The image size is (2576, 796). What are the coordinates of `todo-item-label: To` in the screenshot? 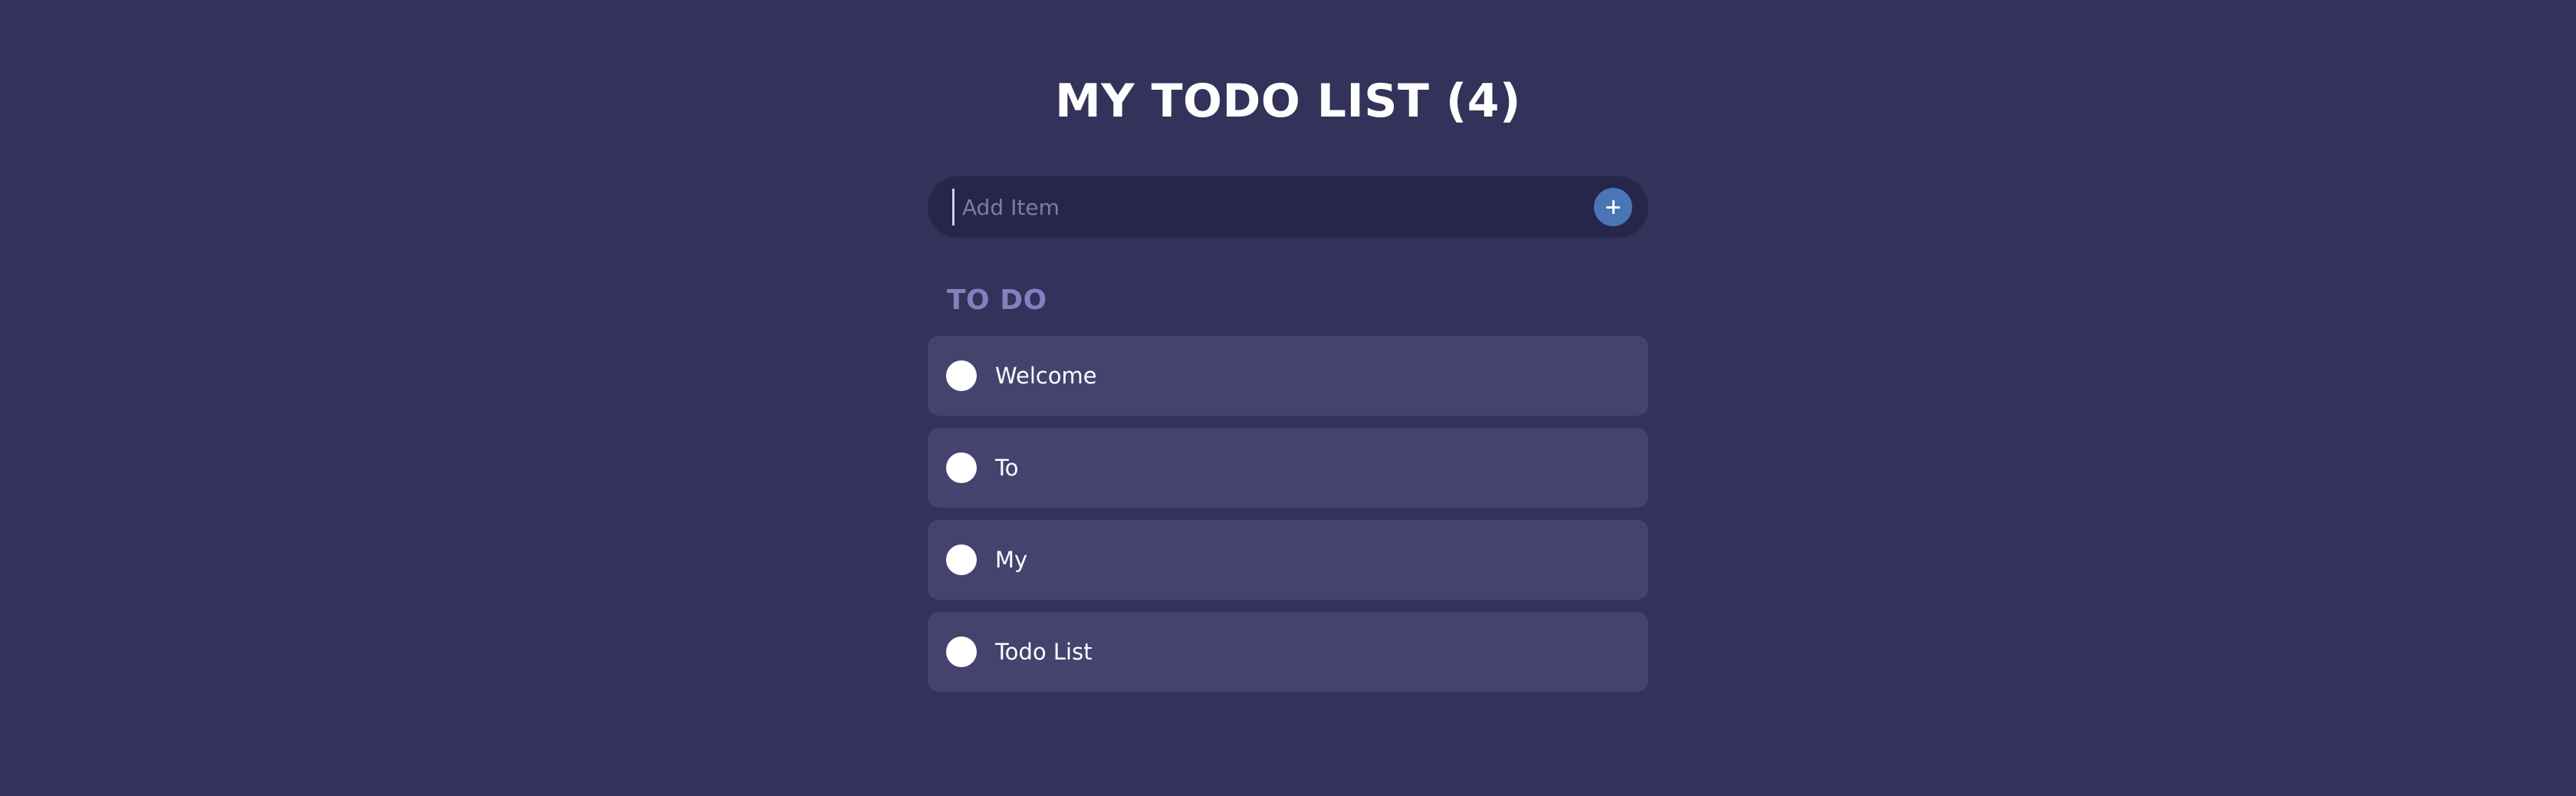 It's located at (1007, 468).